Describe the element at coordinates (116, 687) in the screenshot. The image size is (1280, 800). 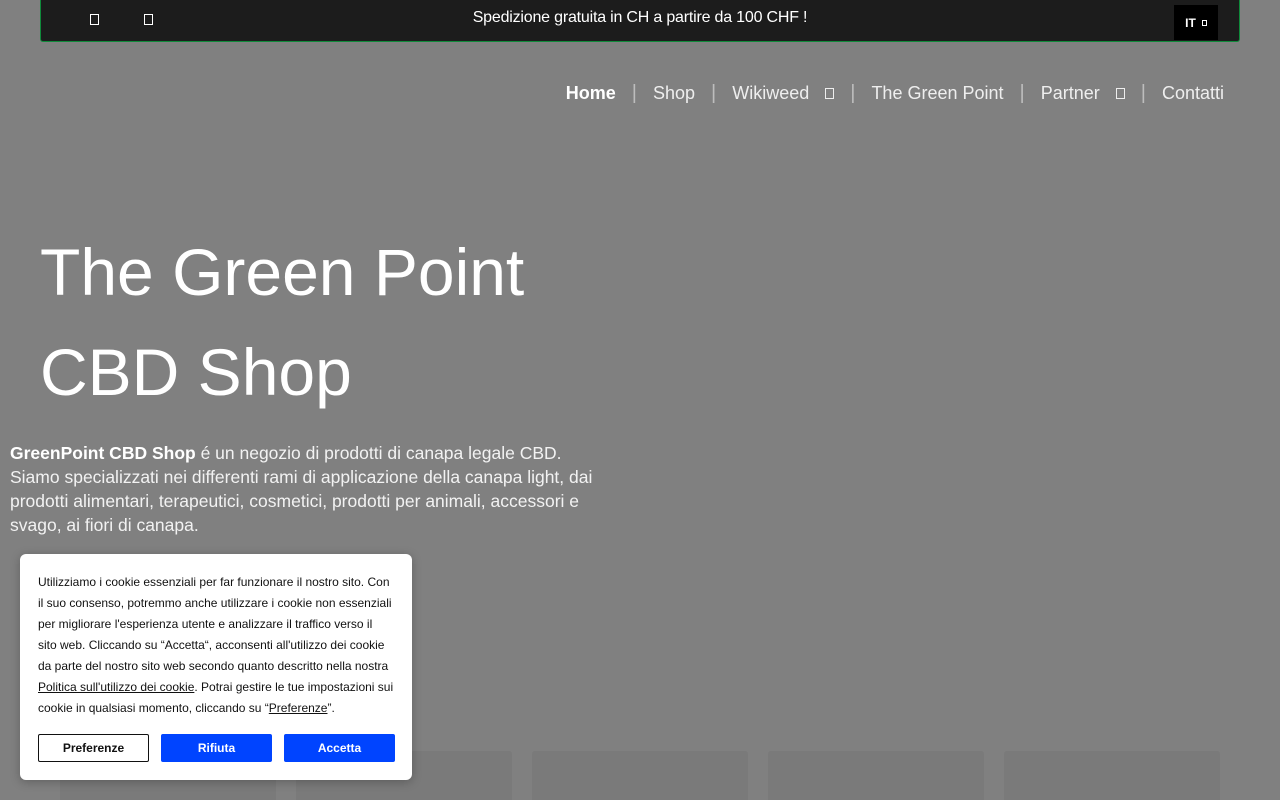
I see `cookie-policy-link: Politica sull'utilizzo dei cookie` at that location.